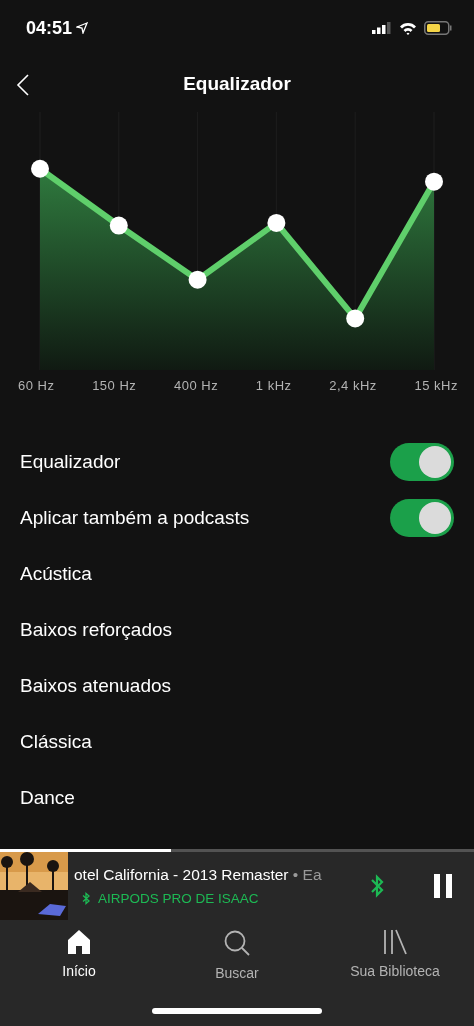  Describe the element at coordinates (79, 942) in the screenshot. I see `home-icon` at that location.